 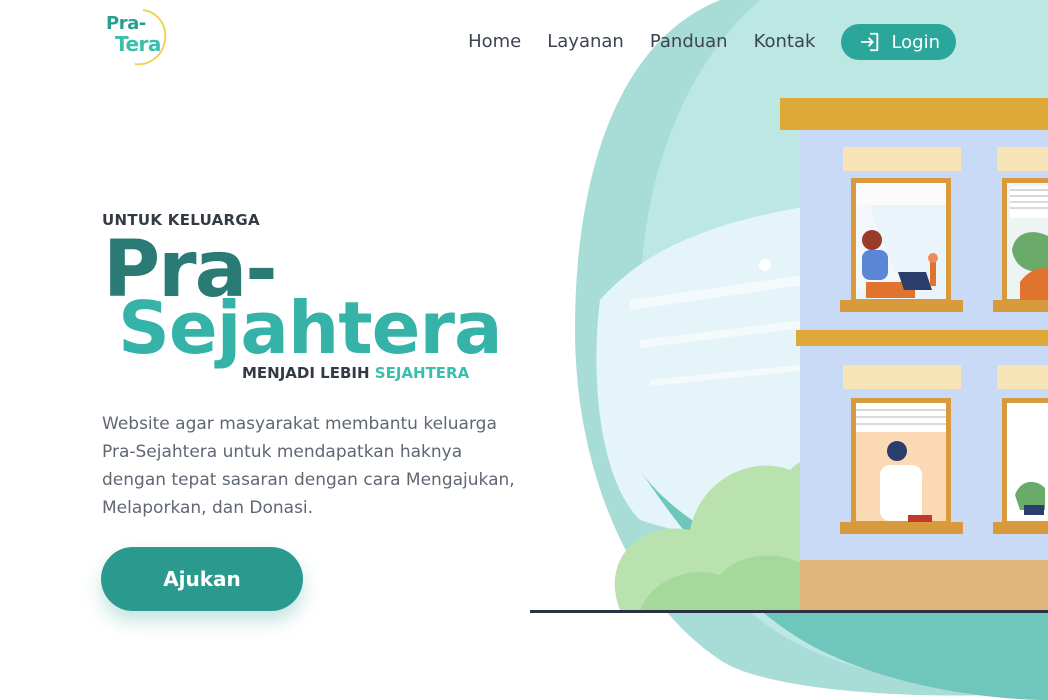 I want to click on nav-home: Home, so click(x=494, y=42).